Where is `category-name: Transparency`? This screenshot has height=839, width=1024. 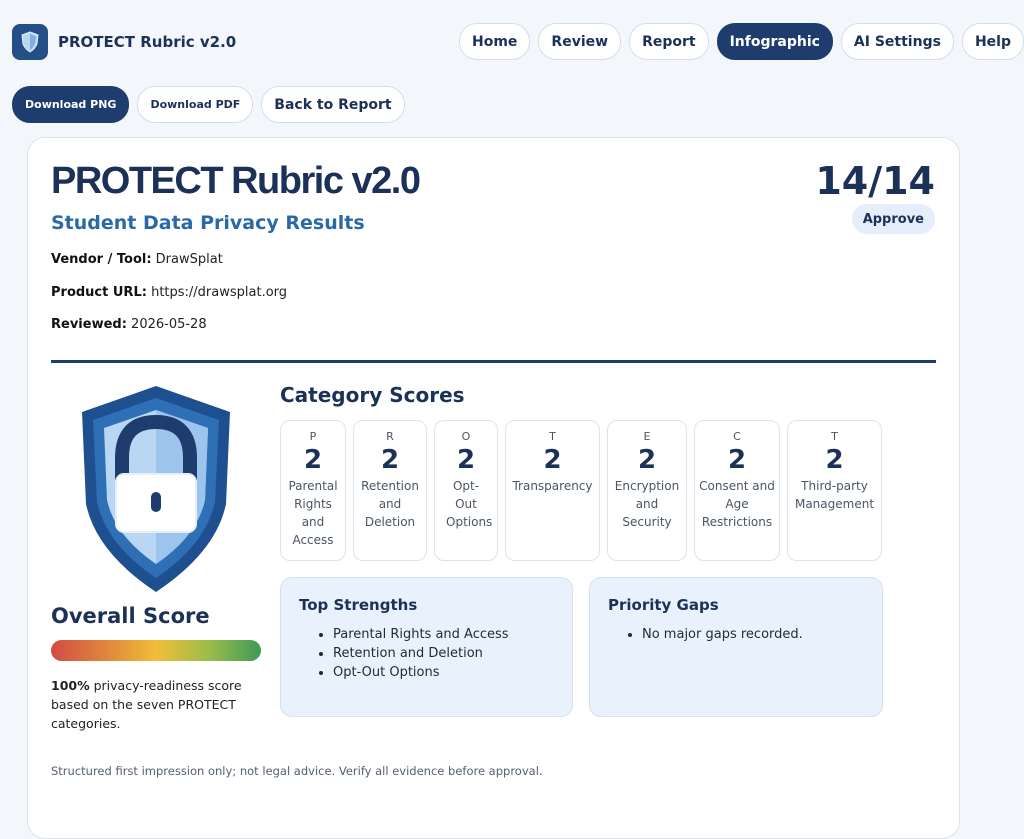 category-name: Transparency is located at coordinates (552, 486).